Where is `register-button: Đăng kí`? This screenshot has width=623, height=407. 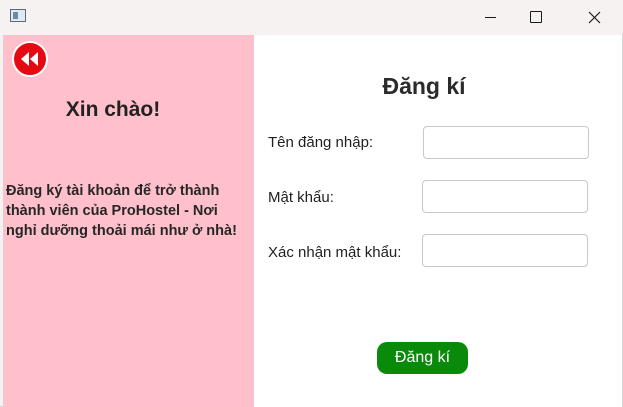 register-button: Đăng kí is located at coordinates (422, 358).